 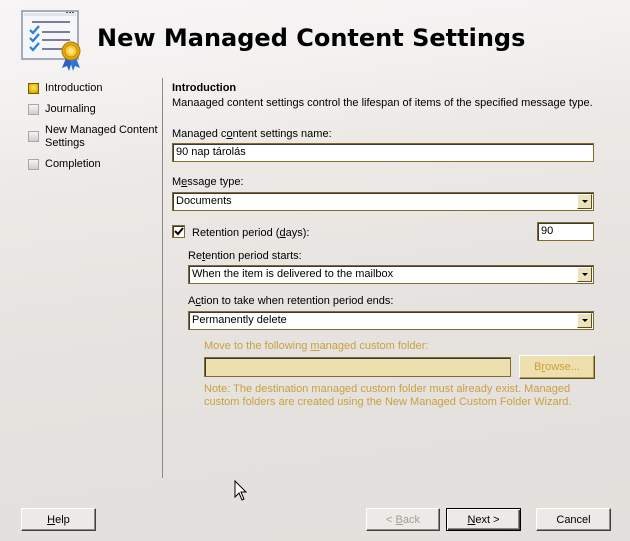 I want to click on checkmark-icon, so click(x=178, y=231).